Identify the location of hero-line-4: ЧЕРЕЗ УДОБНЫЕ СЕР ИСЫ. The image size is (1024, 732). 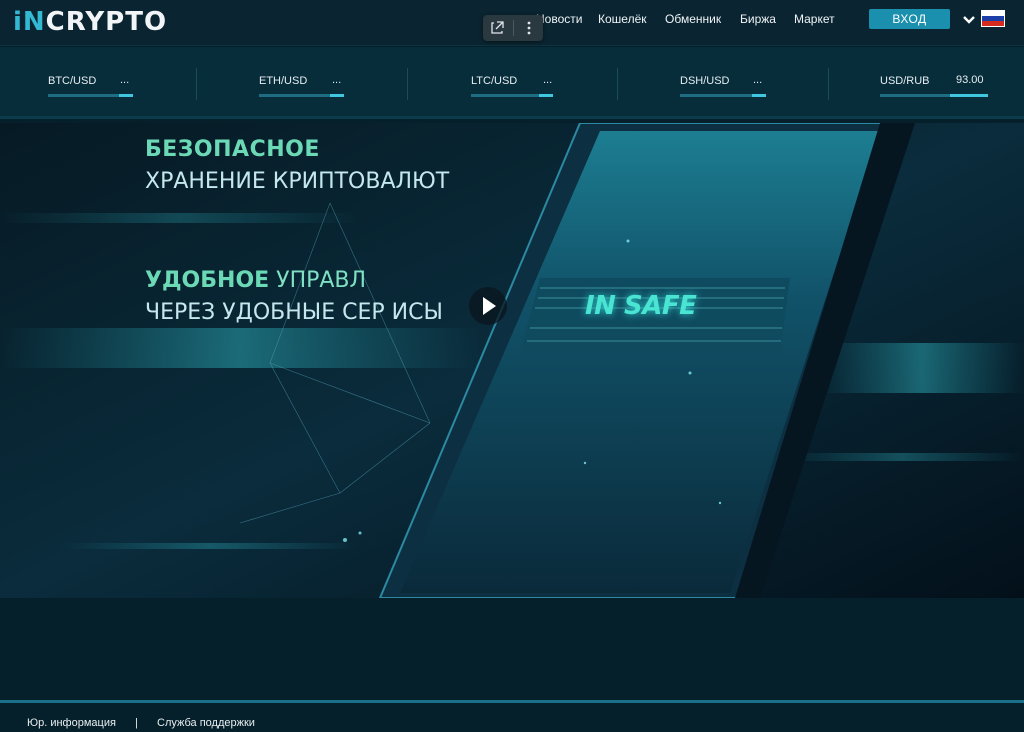
(294, 312).